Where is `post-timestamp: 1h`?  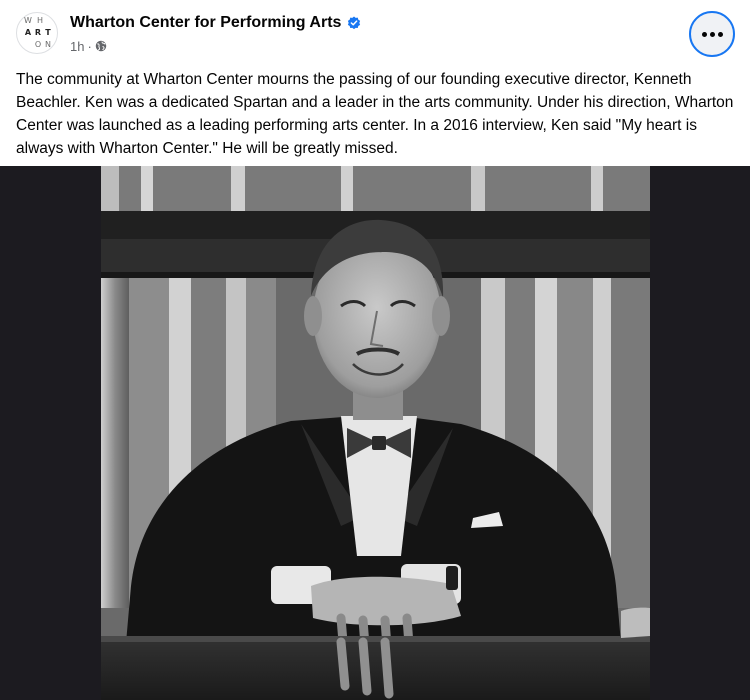 post-timestamp: 1h is located at coordinates (77, 46).